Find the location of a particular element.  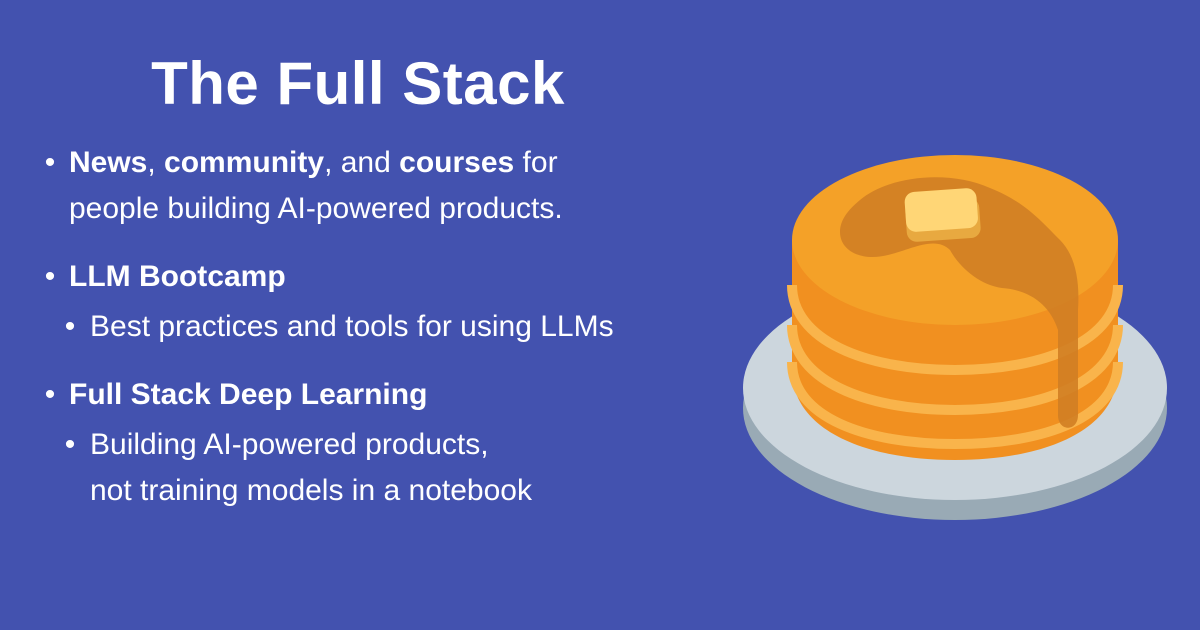

fsdl-description-line-1: Building AI-powered products, is located at coordinates (289, 444).